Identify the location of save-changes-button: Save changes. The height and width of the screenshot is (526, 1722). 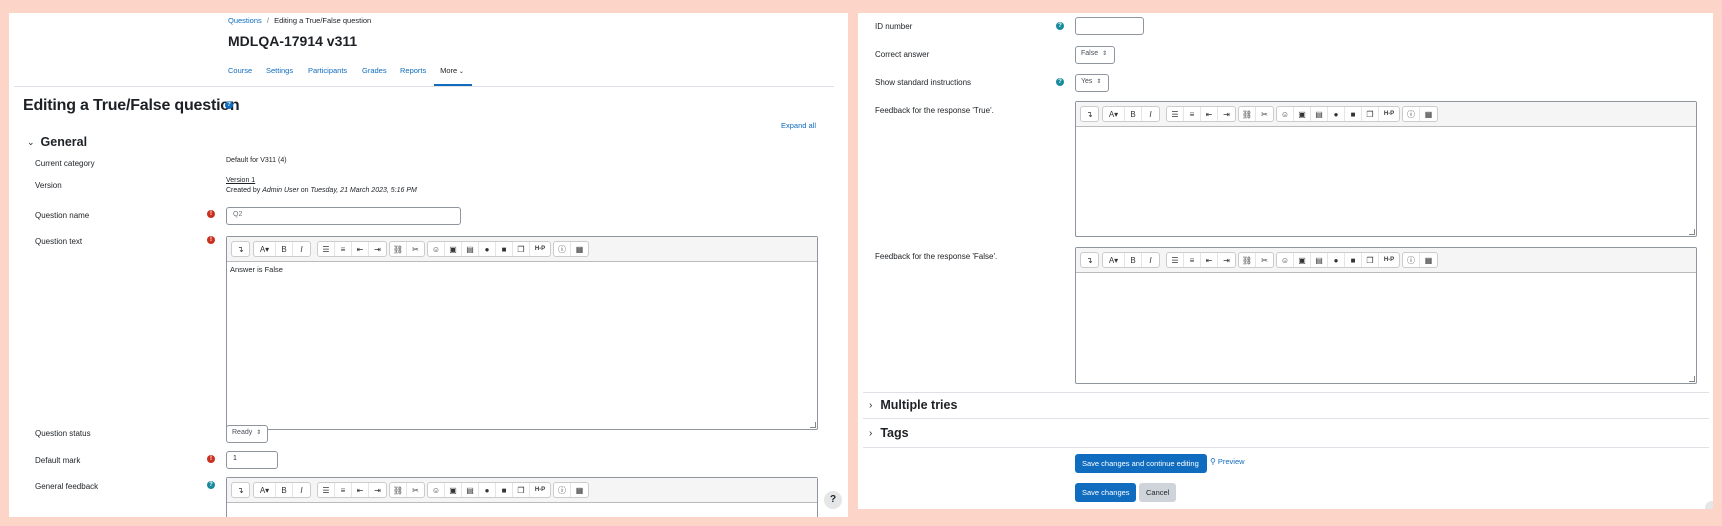
(1105, 492).